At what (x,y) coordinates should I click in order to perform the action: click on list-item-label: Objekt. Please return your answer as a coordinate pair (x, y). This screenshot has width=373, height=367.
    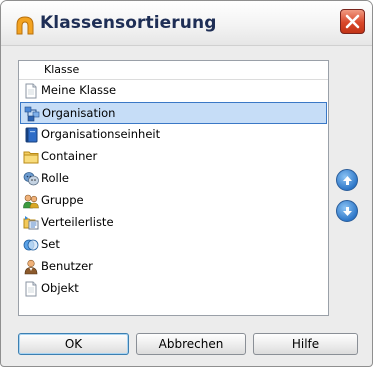
    Looking at the image, I should click on (60, 288).